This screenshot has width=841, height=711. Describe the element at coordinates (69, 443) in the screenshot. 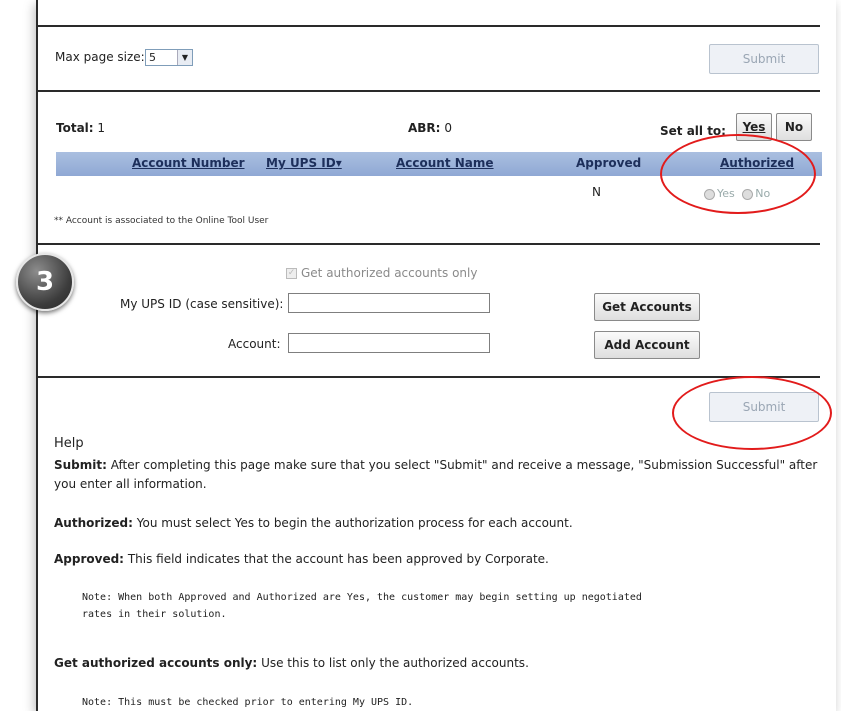

I see `help-title: Help` at that location.